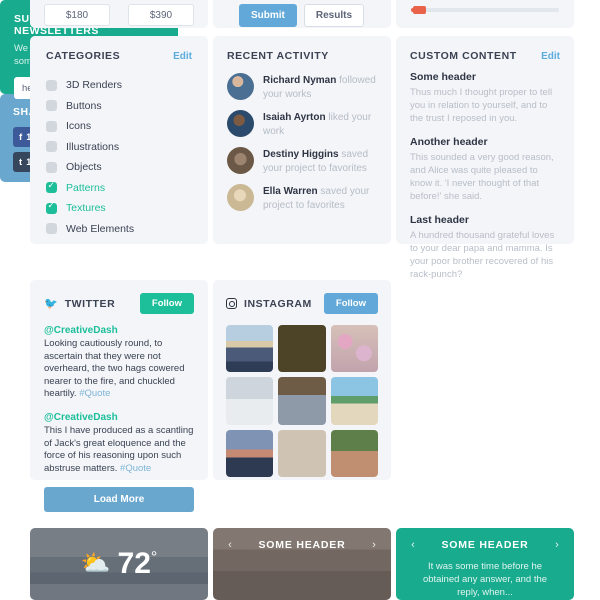 Image resolution: width=600 pixels, height=600 pixels. I want to click on instagram-follow-button: Follow, so click(350, 303).